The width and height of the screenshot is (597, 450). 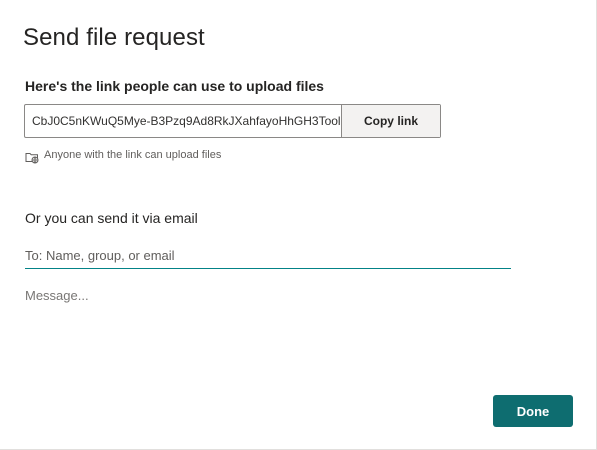 I want to click on upload-link-field, so click(x=183, y=121).